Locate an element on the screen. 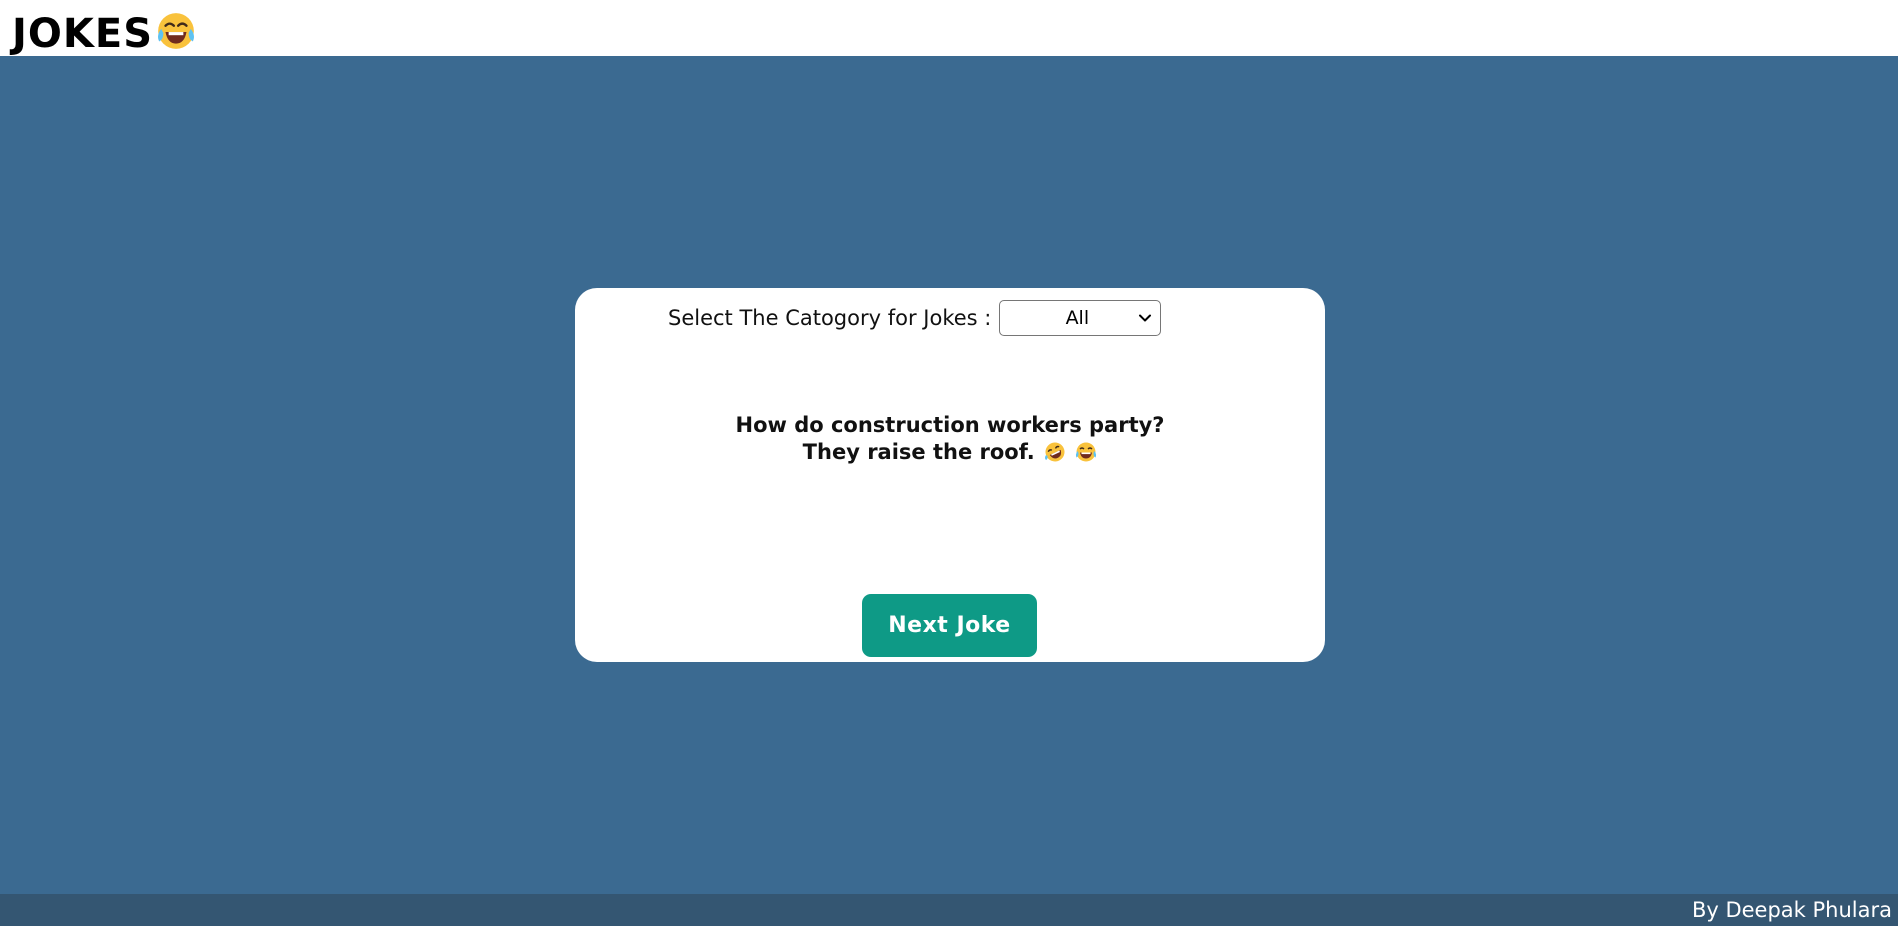 This screenshot has height=926, width=1898. chevron-down-icon is located at coordinates (1145, 318).